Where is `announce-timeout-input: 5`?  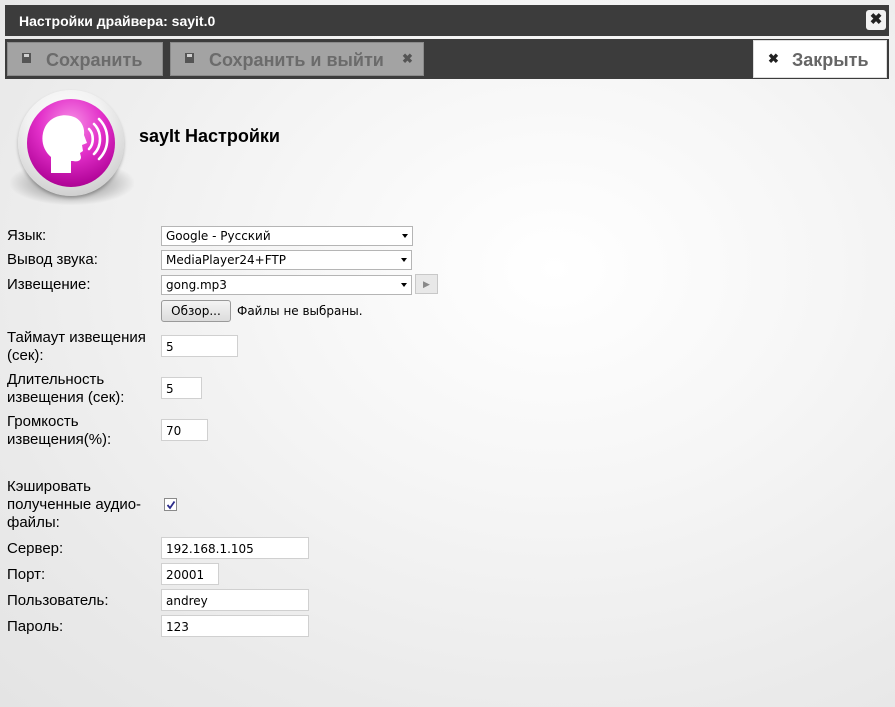 announce-timeout-input: 5 is located at coordinates (199, 346).